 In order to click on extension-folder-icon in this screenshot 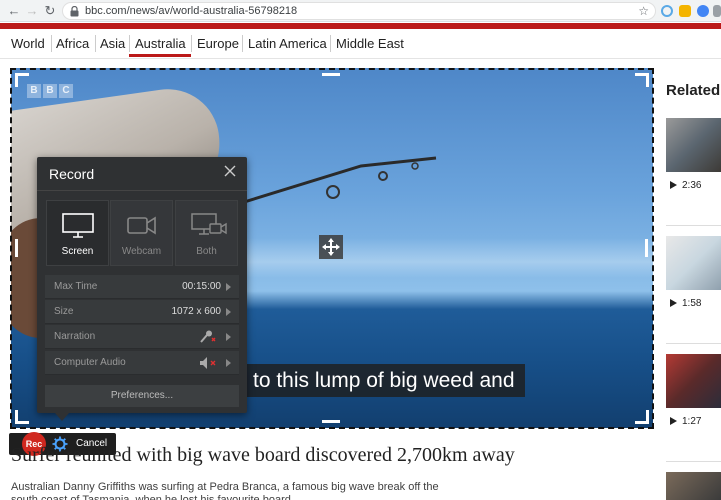, I will do `click(685, 11)`.